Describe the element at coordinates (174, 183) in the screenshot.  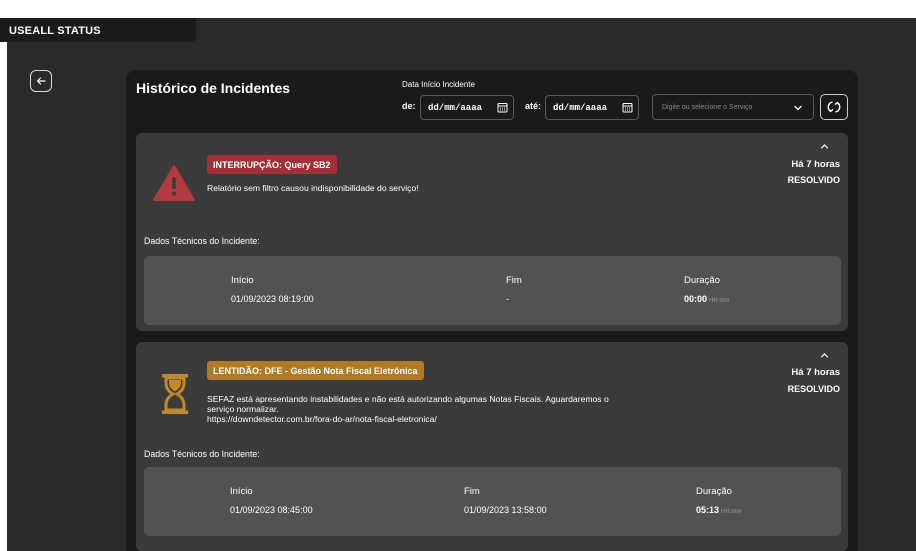
I see `warning-icon` at that location.